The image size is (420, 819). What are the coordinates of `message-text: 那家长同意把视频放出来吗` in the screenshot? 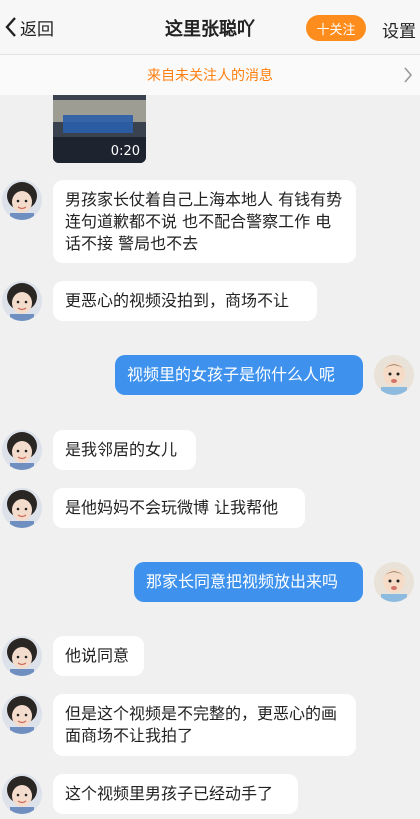 It's located at (242, 581).